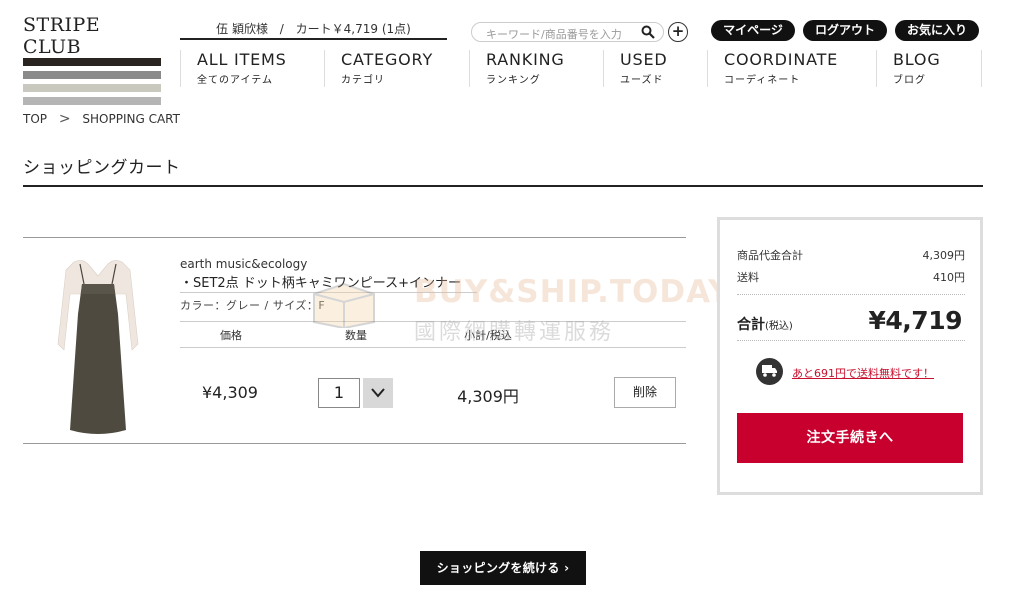 This screenshot has width=1018, height=615. What do you see at coordinates (748, 277) in the screenshot?
I see `shipping-label: 送料` at bounding box center [748, 277].